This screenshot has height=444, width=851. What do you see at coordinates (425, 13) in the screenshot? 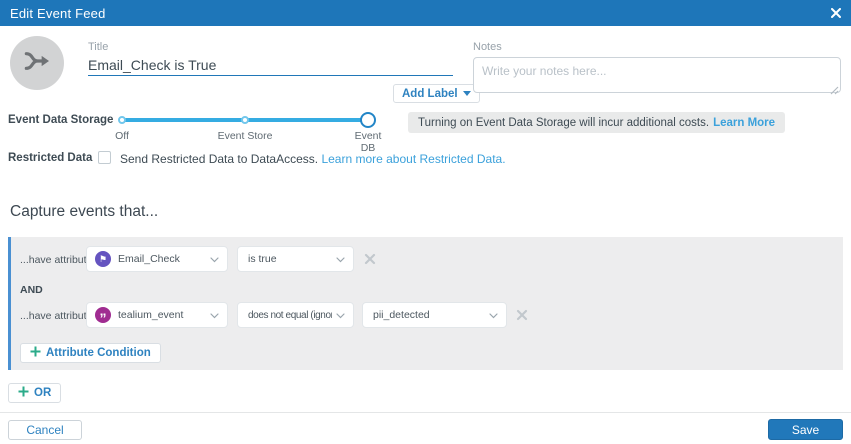
I see `modal-header: Edit Event Feed` at bounding box center [425, 13].